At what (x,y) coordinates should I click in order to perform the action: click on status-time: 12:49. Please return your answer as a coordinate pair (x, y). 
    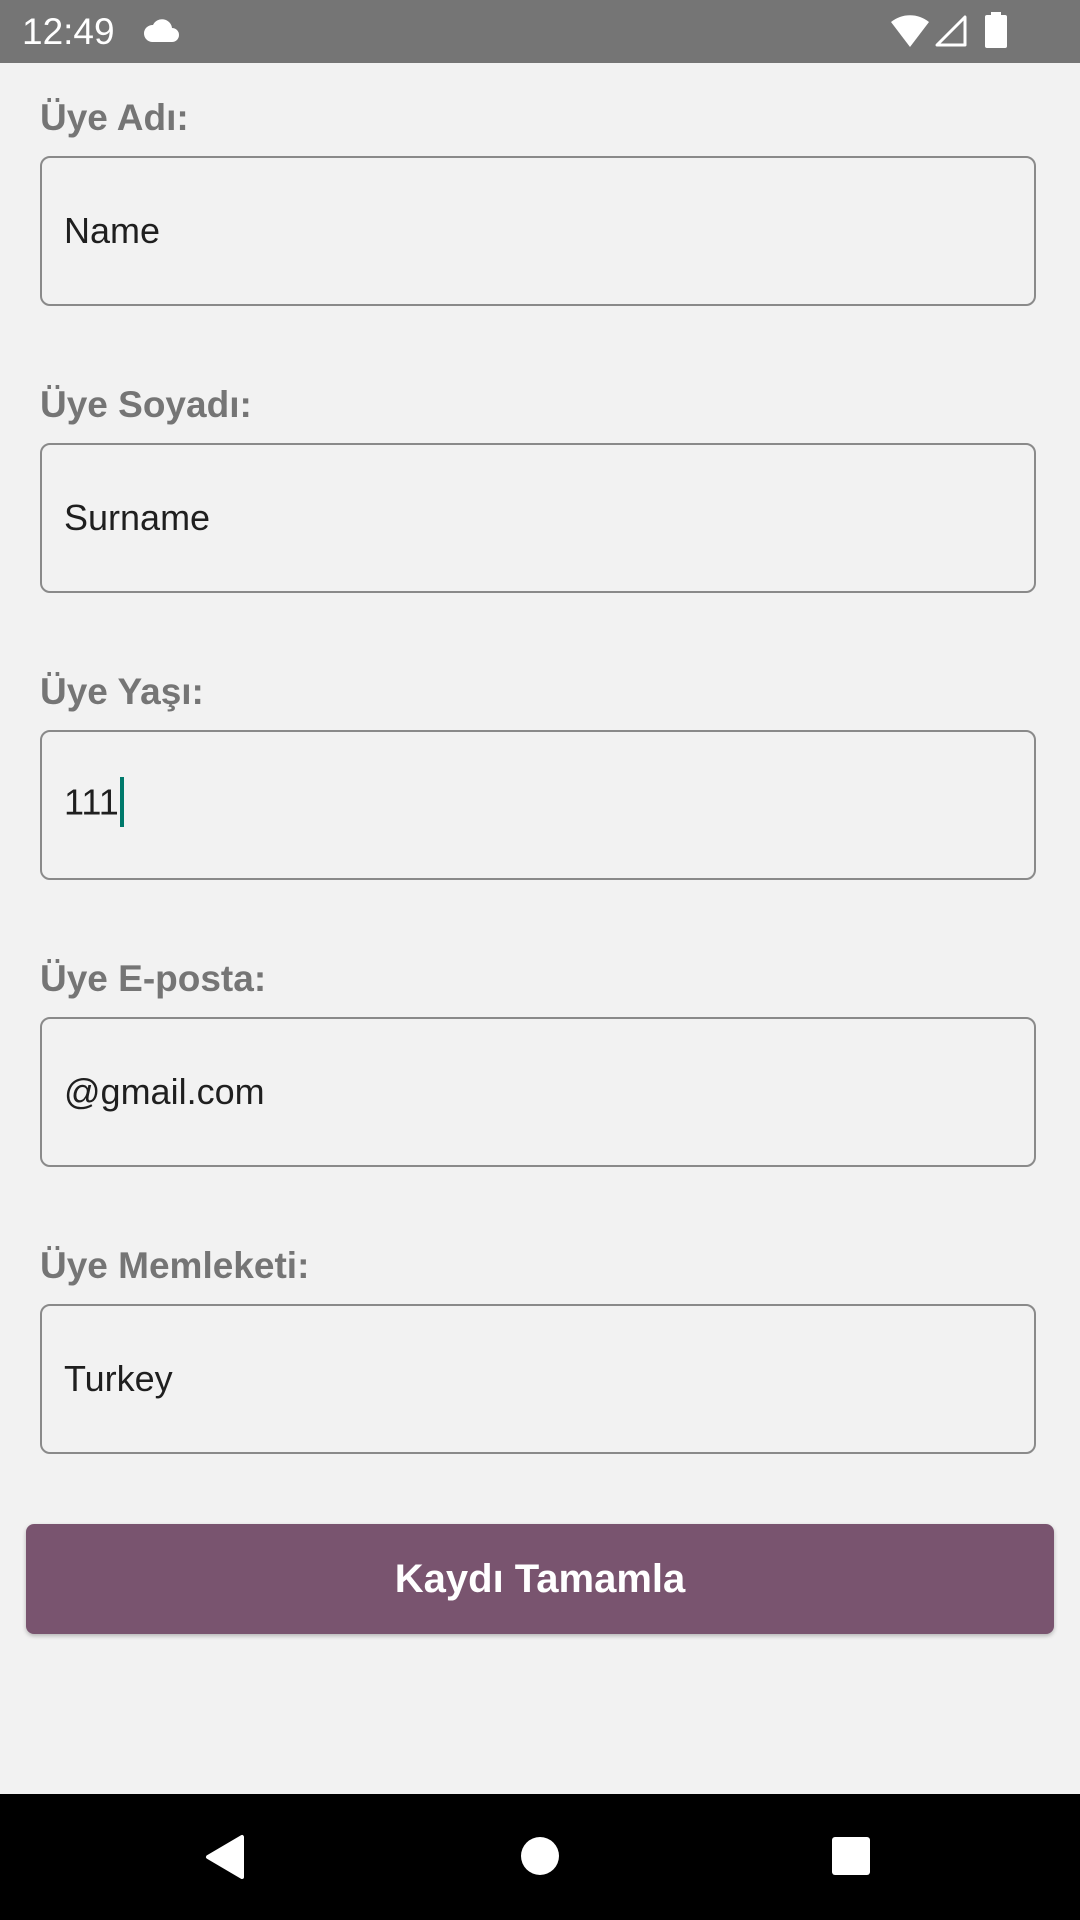
    Looking at the image, I should click on (68, 31).